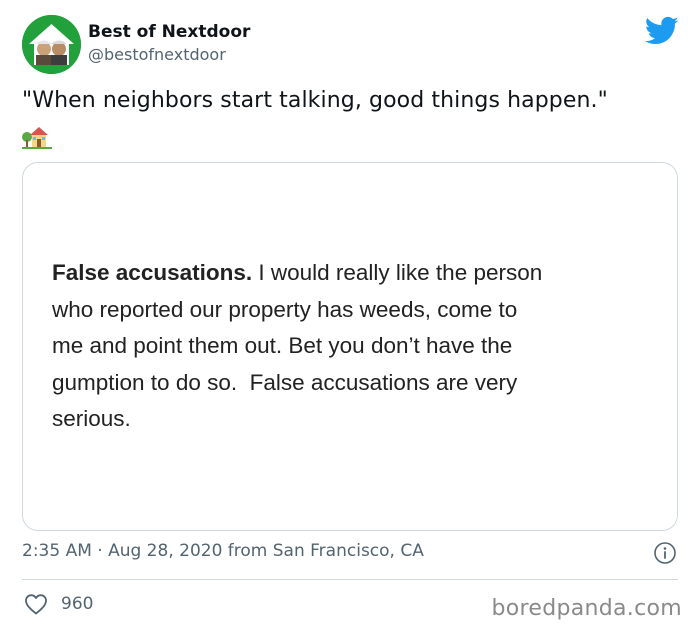 The width and height of the screenshot is (700, 634). What do you see at coordinates (37, 138) in the screenshot?
I see `house-with-garden-icon` at bounding box center [37, 138].